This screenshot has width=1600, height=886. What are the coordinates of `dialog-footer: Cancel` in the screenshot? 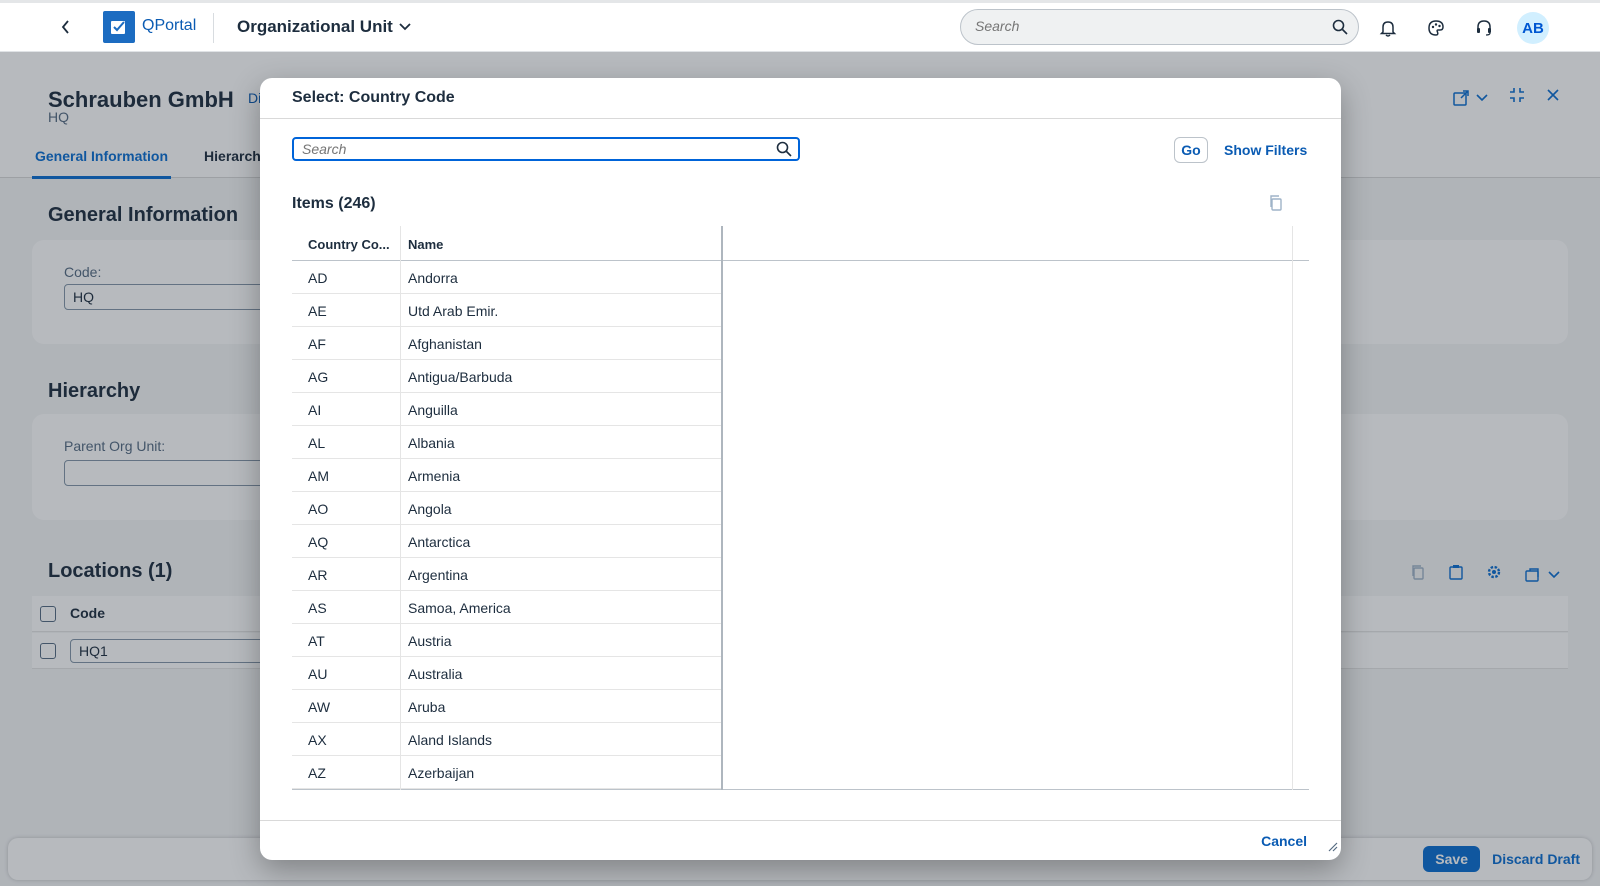 It's located at (800, 840).